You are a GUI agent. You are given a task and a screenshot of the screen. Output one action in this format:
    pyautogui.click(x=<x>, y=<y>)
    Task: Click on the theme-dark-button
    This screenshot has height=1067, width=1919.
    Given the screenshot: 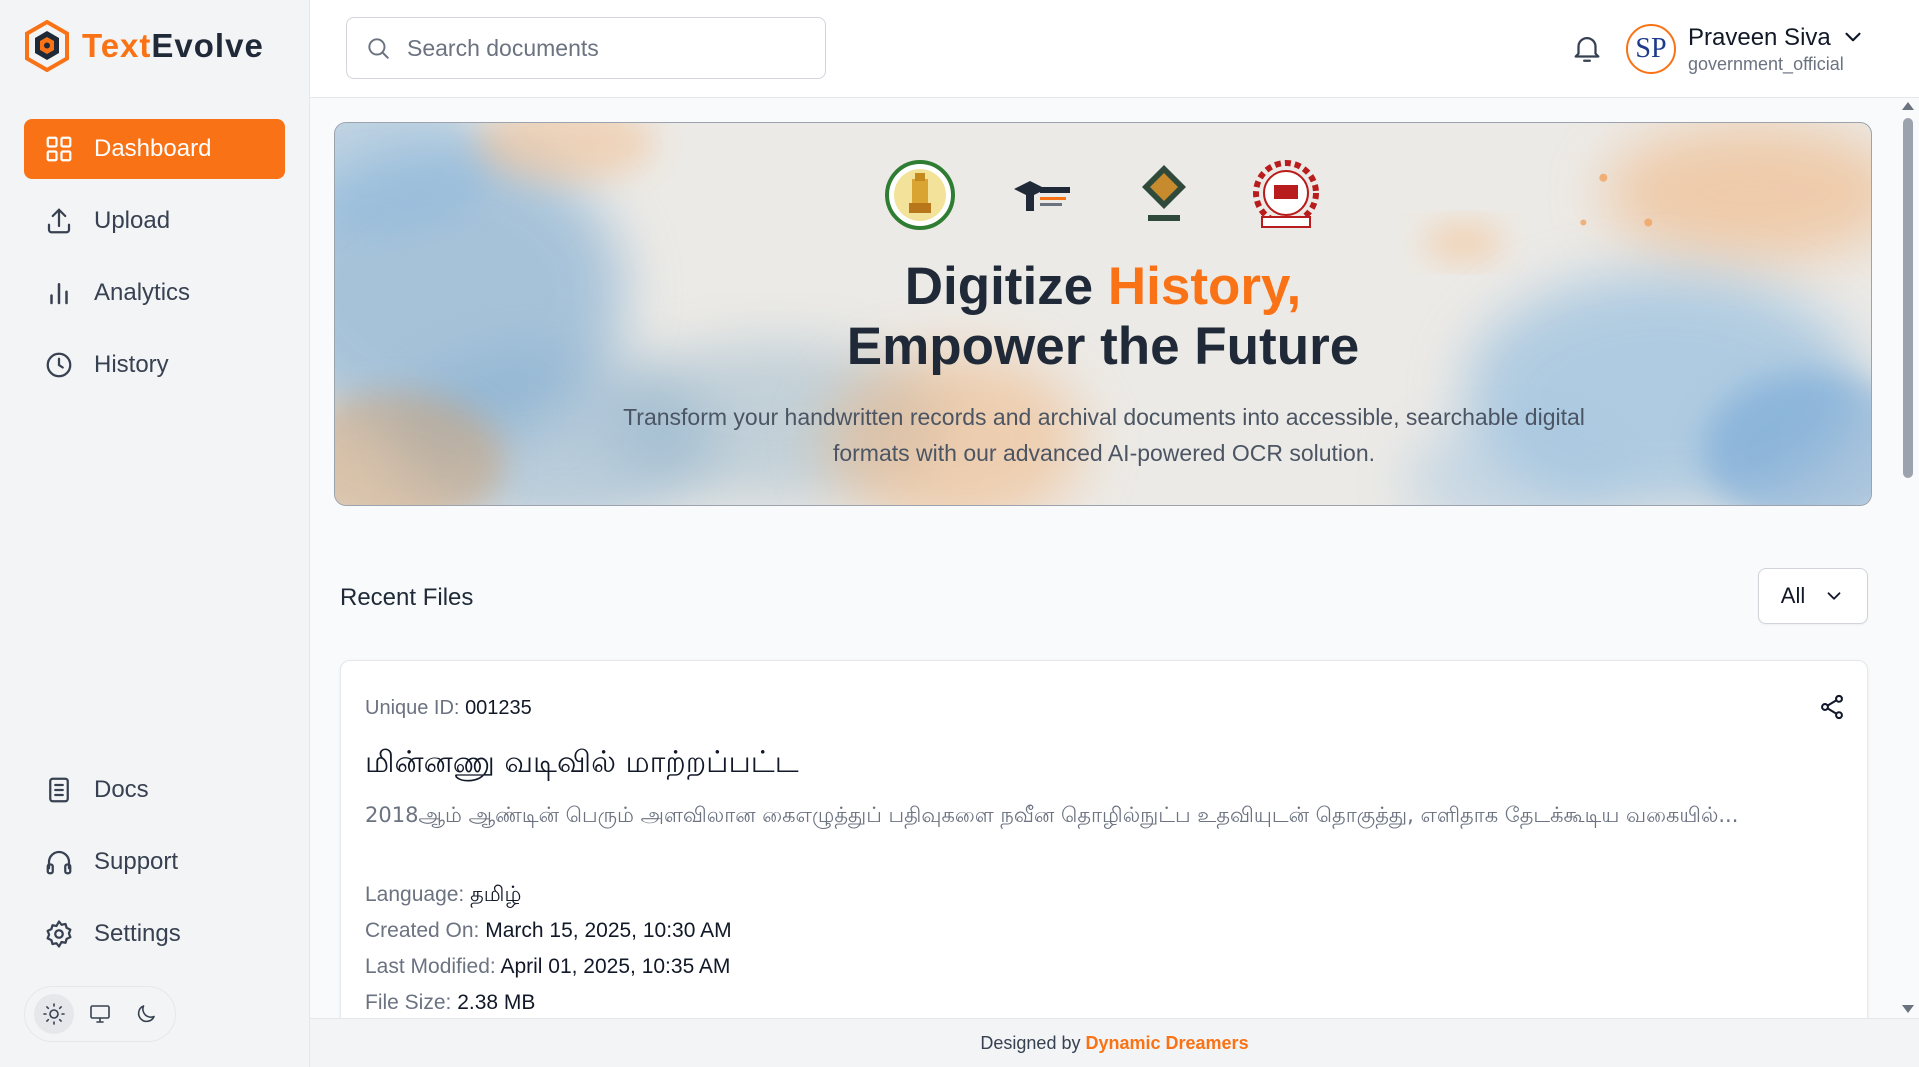 What is the action you would take?
    pyautogui.click(x=146, y=1014)
    